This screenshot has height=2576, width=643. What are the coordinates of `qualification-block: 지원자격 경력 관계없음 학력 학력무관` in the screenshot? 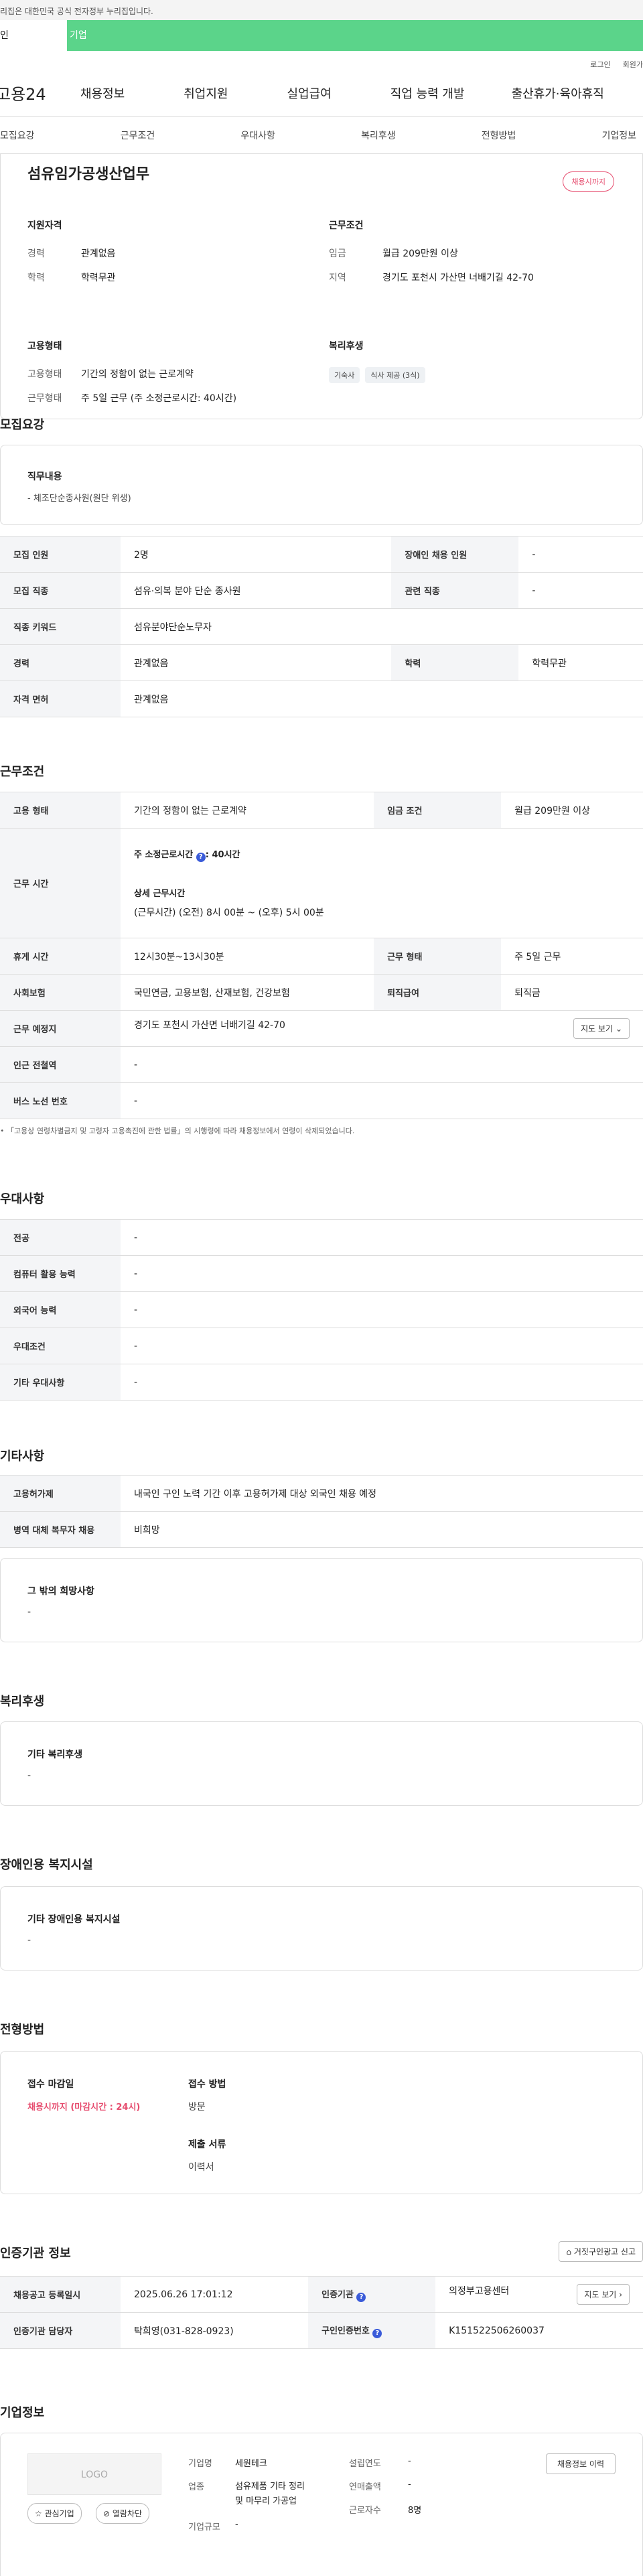 It's located at (71, 256).